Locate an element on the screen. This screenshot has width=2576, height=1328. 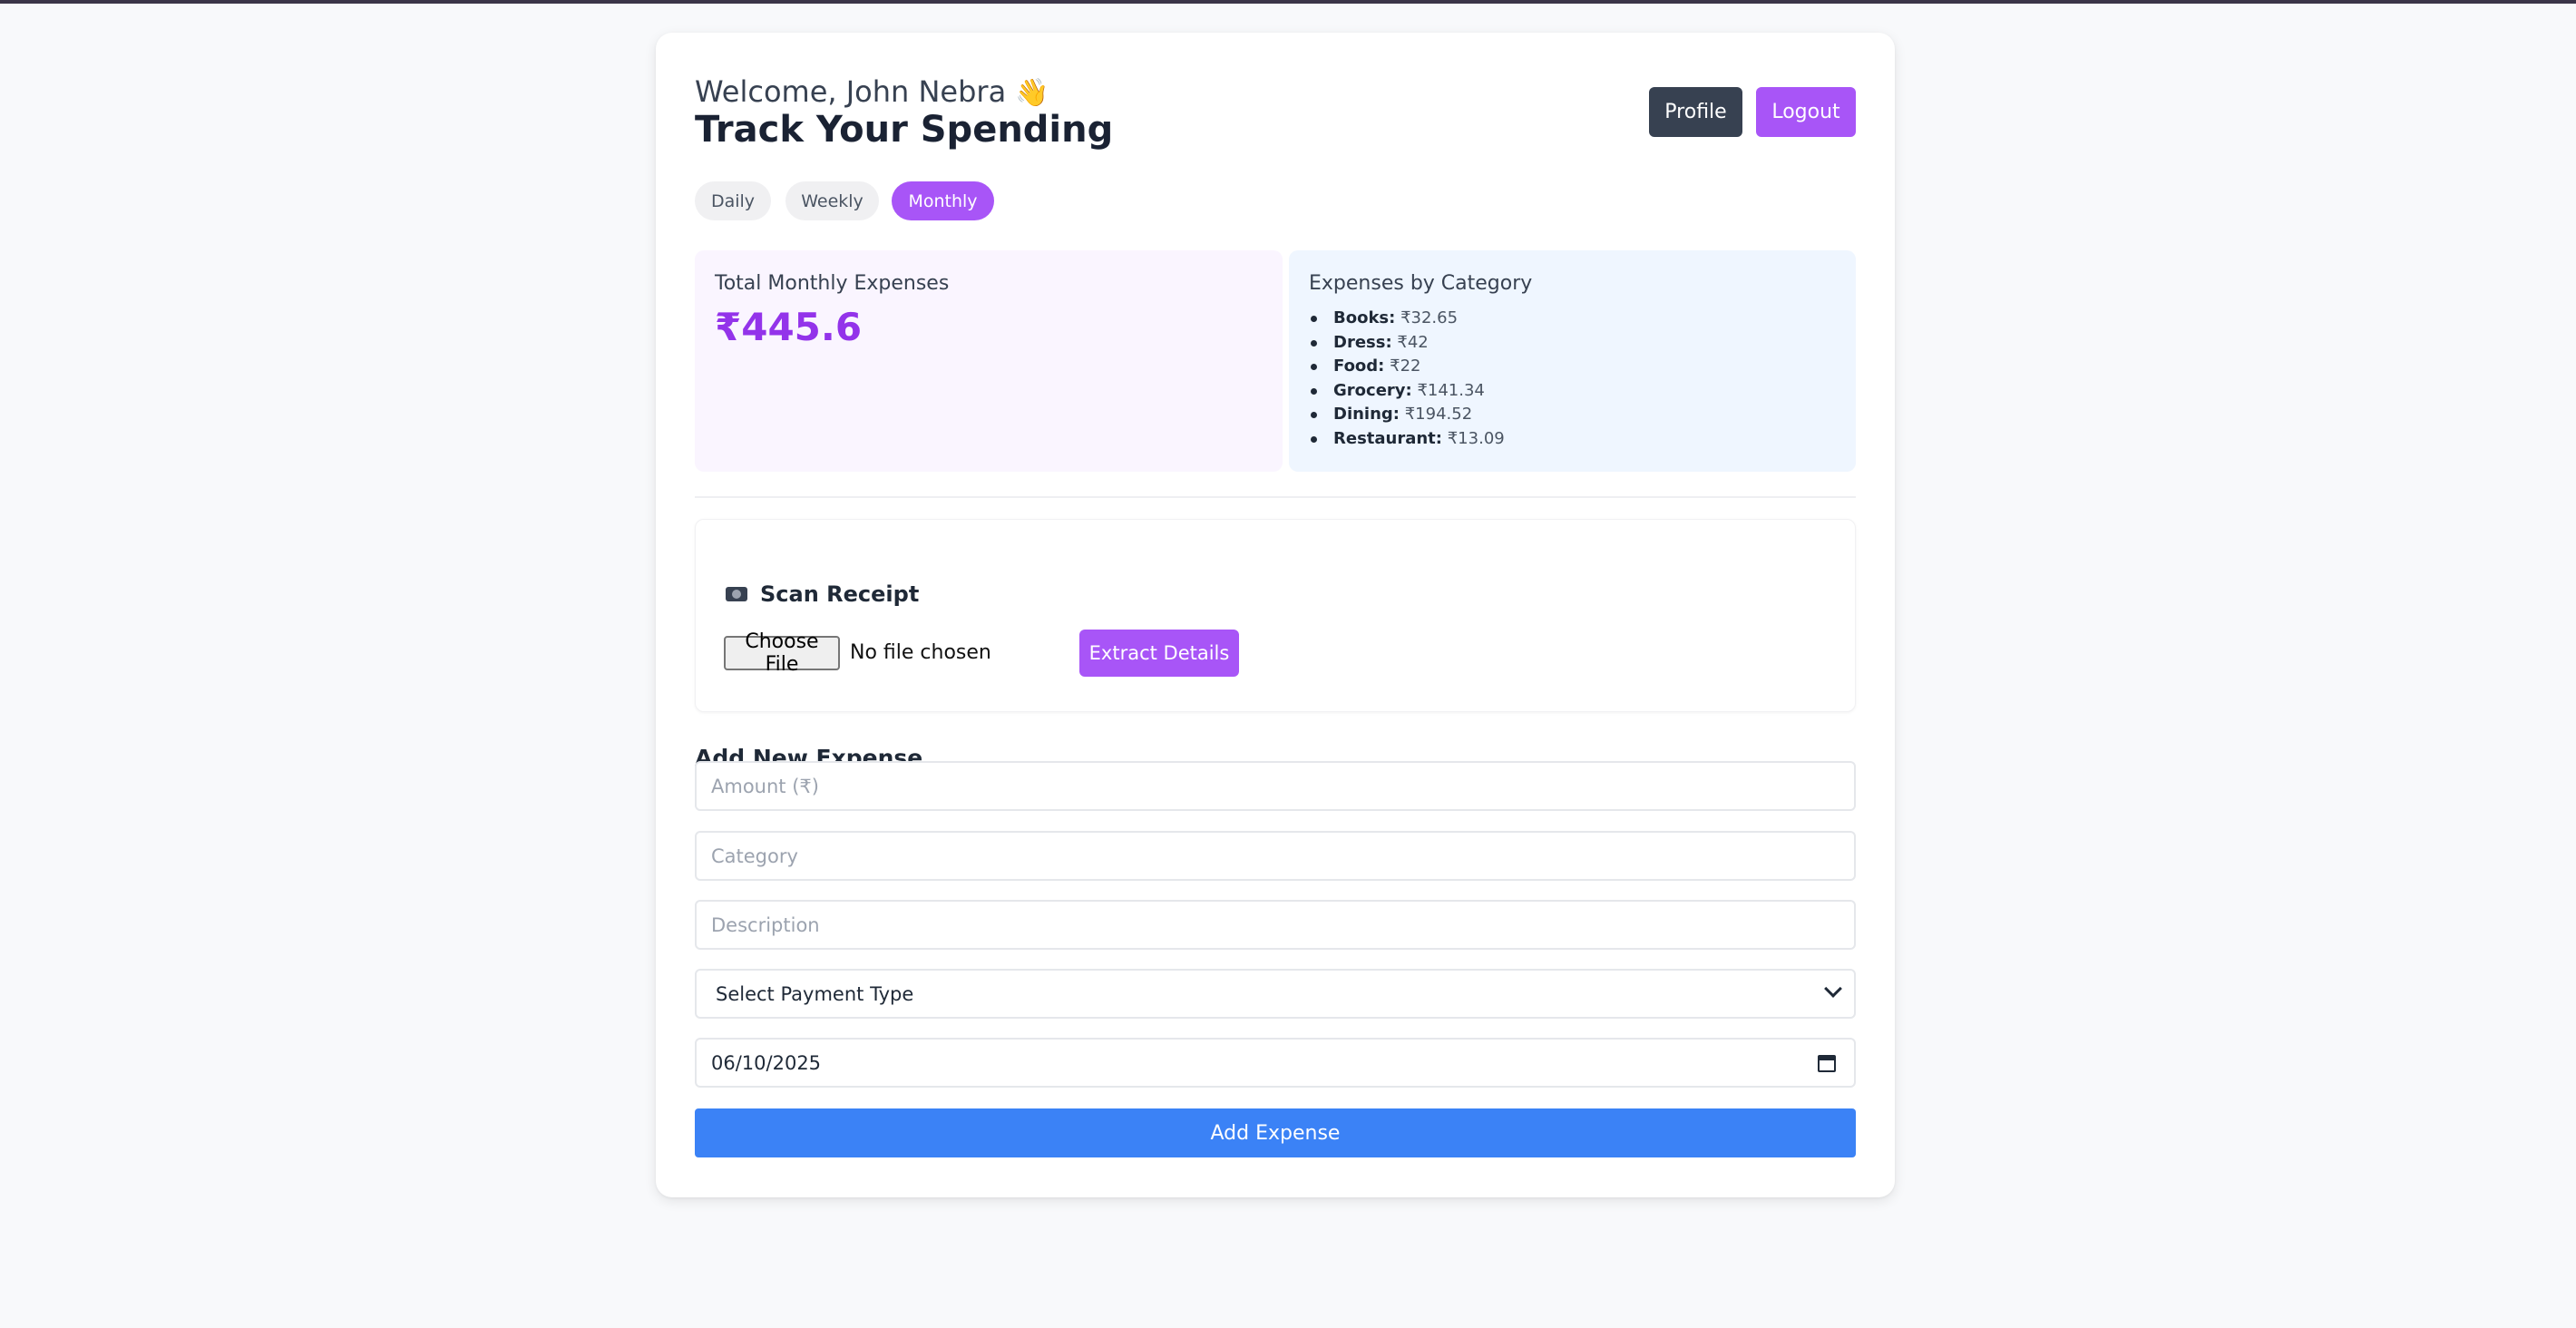
total-expenses-panel: Total Monthly Expenses ₹445.6 is located at coordinates (989, 361).